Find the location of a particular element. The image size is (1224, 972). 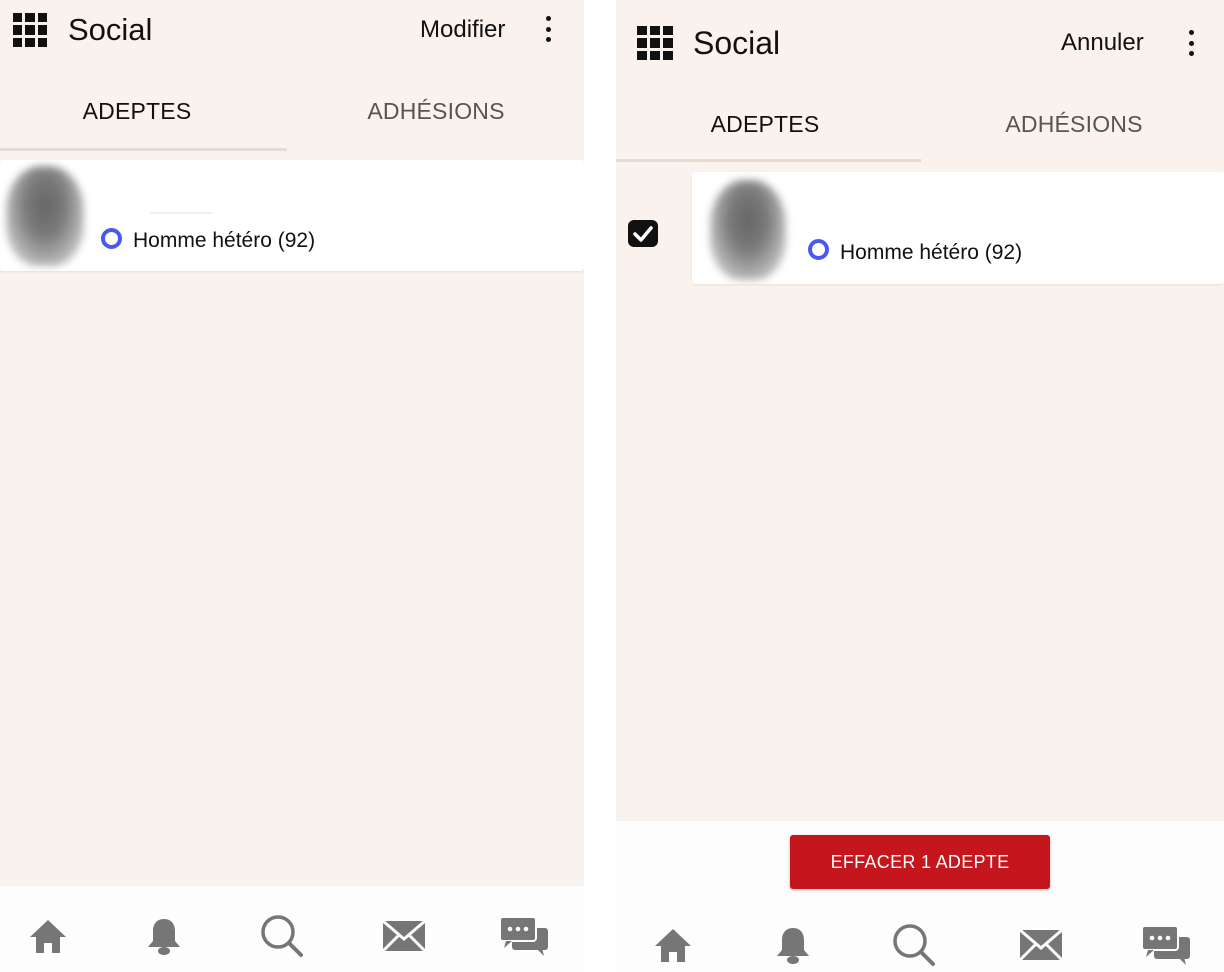

select-checkbox is located at coordinates (643, 233).